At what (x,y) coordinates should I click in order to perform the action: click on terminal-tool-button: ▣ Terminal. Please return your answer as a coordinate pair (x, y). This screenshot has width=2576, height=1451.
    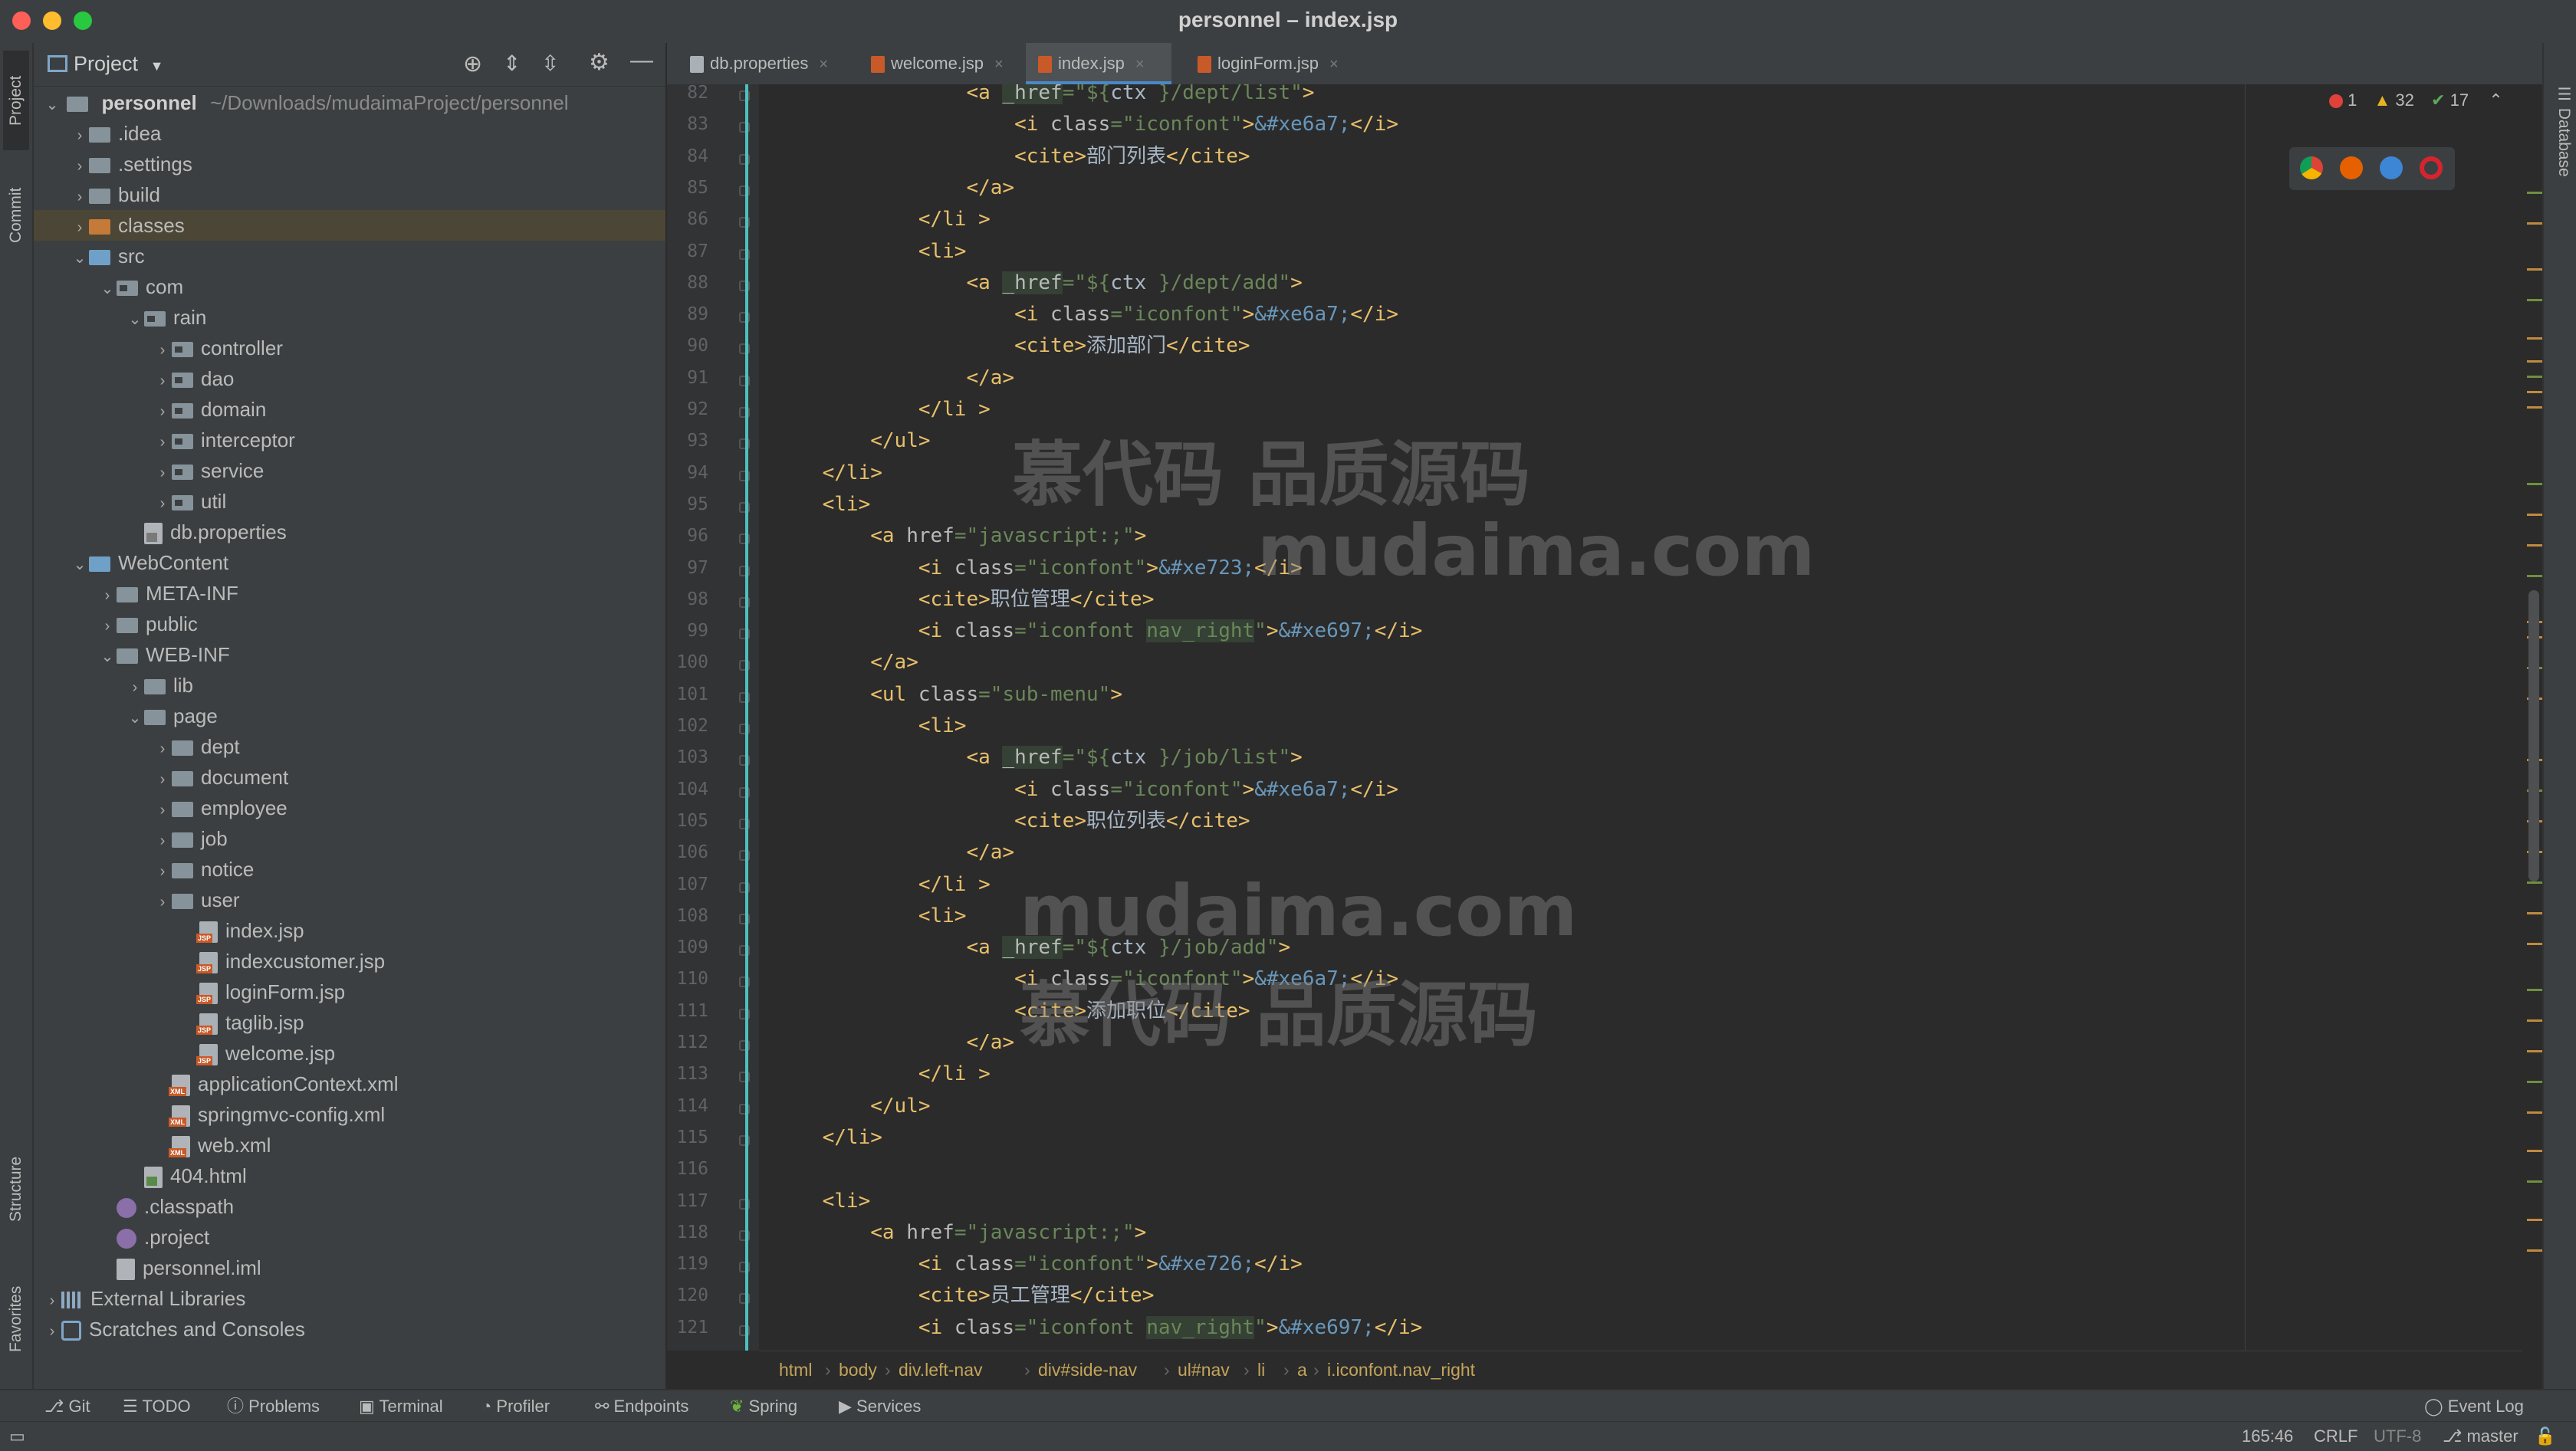
    Looking at the image, I should click on (401, 1406).